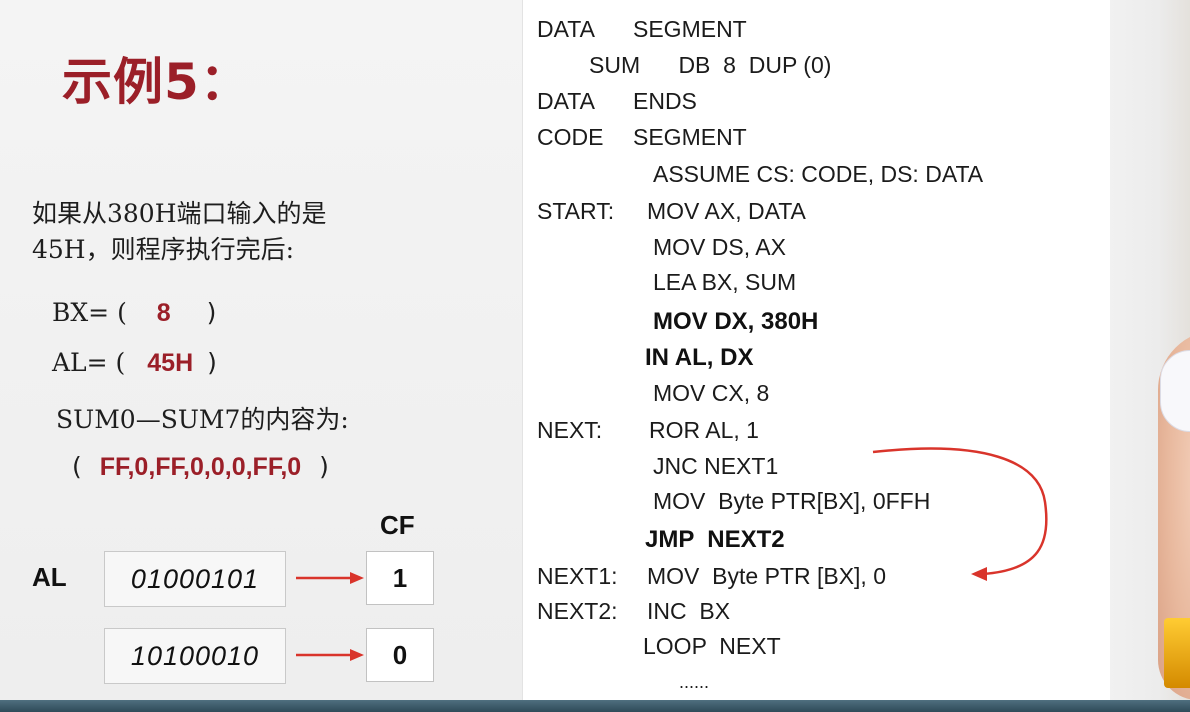  Describe the element at coordinates (212, 362) in the screenshot. I see `al-close-paren: )` at that location.